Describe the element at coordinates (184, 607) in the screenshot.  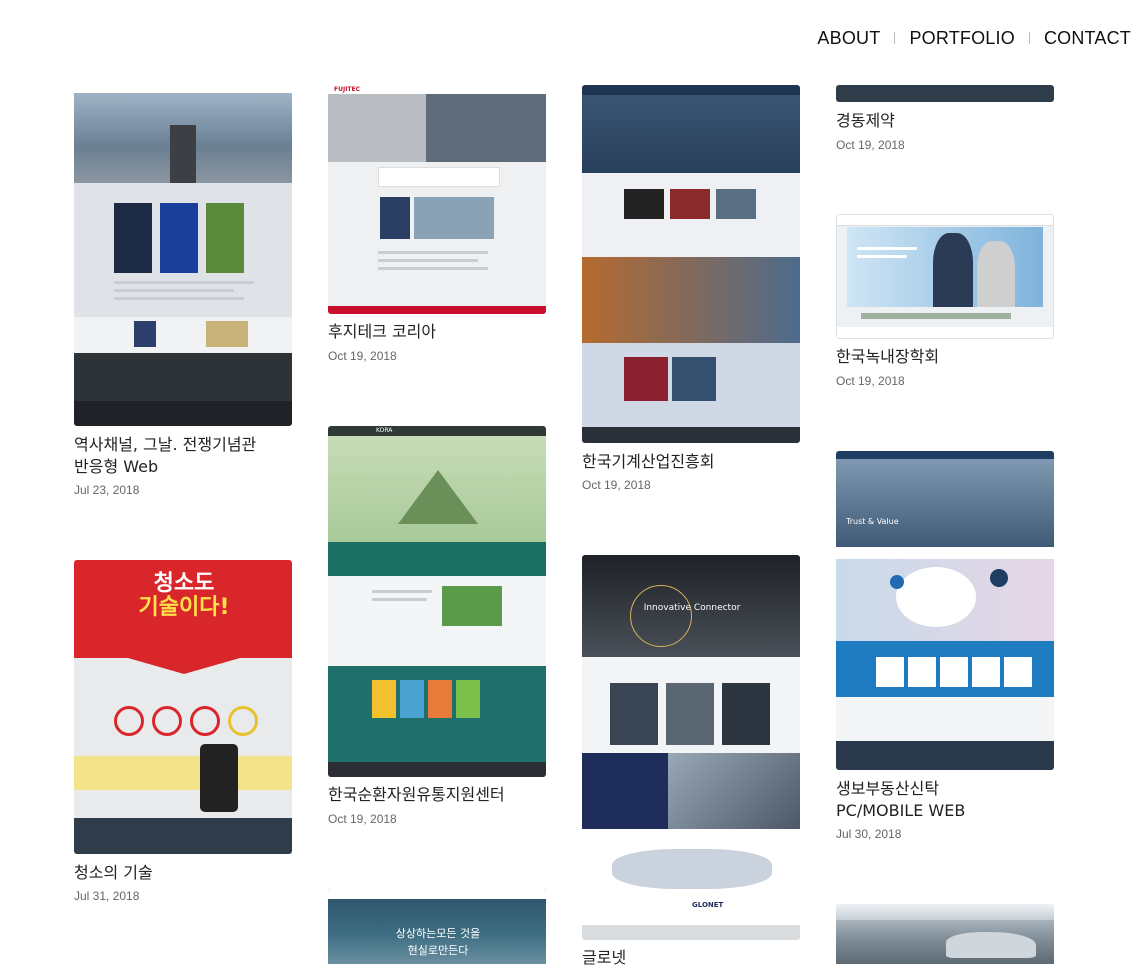
I see `thumbnail-headline: 기술이다!` at that location.